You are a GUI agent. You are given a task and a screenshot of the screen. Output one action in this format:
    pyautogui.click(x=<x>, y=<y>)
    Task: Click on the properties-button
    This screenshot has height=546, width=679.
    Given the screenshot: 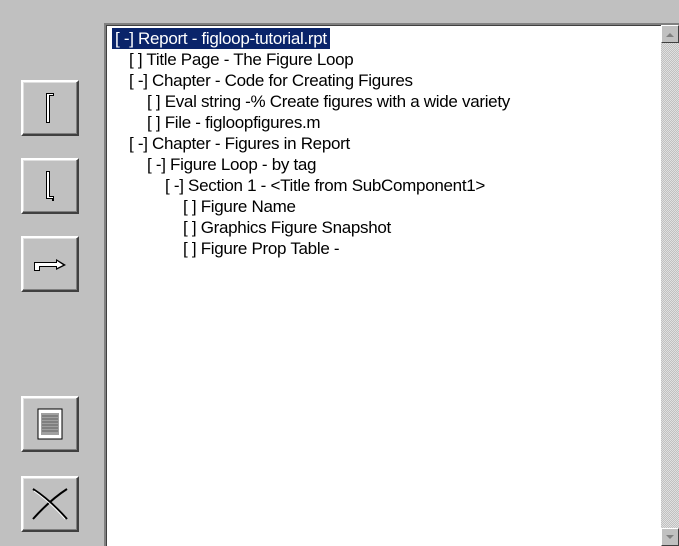 What is the action you would take?
    pyautogui.click(x=50, y=424)
    